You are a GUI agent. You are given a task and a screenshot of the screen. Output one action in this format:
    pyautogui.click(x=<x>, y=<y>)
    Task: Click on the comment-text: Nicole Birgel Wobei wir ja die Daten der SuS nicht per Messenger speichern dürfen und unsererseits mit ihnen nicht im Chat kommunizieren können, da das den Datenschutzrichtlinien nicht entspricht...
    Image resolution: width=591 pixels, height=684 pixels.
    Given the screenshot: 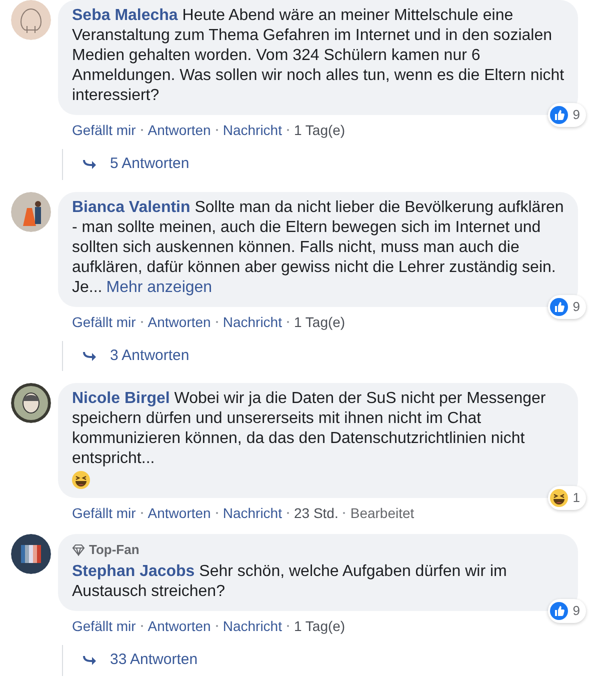 What is the action you would take?
    pyautogui.click(x=309, y=429)
    